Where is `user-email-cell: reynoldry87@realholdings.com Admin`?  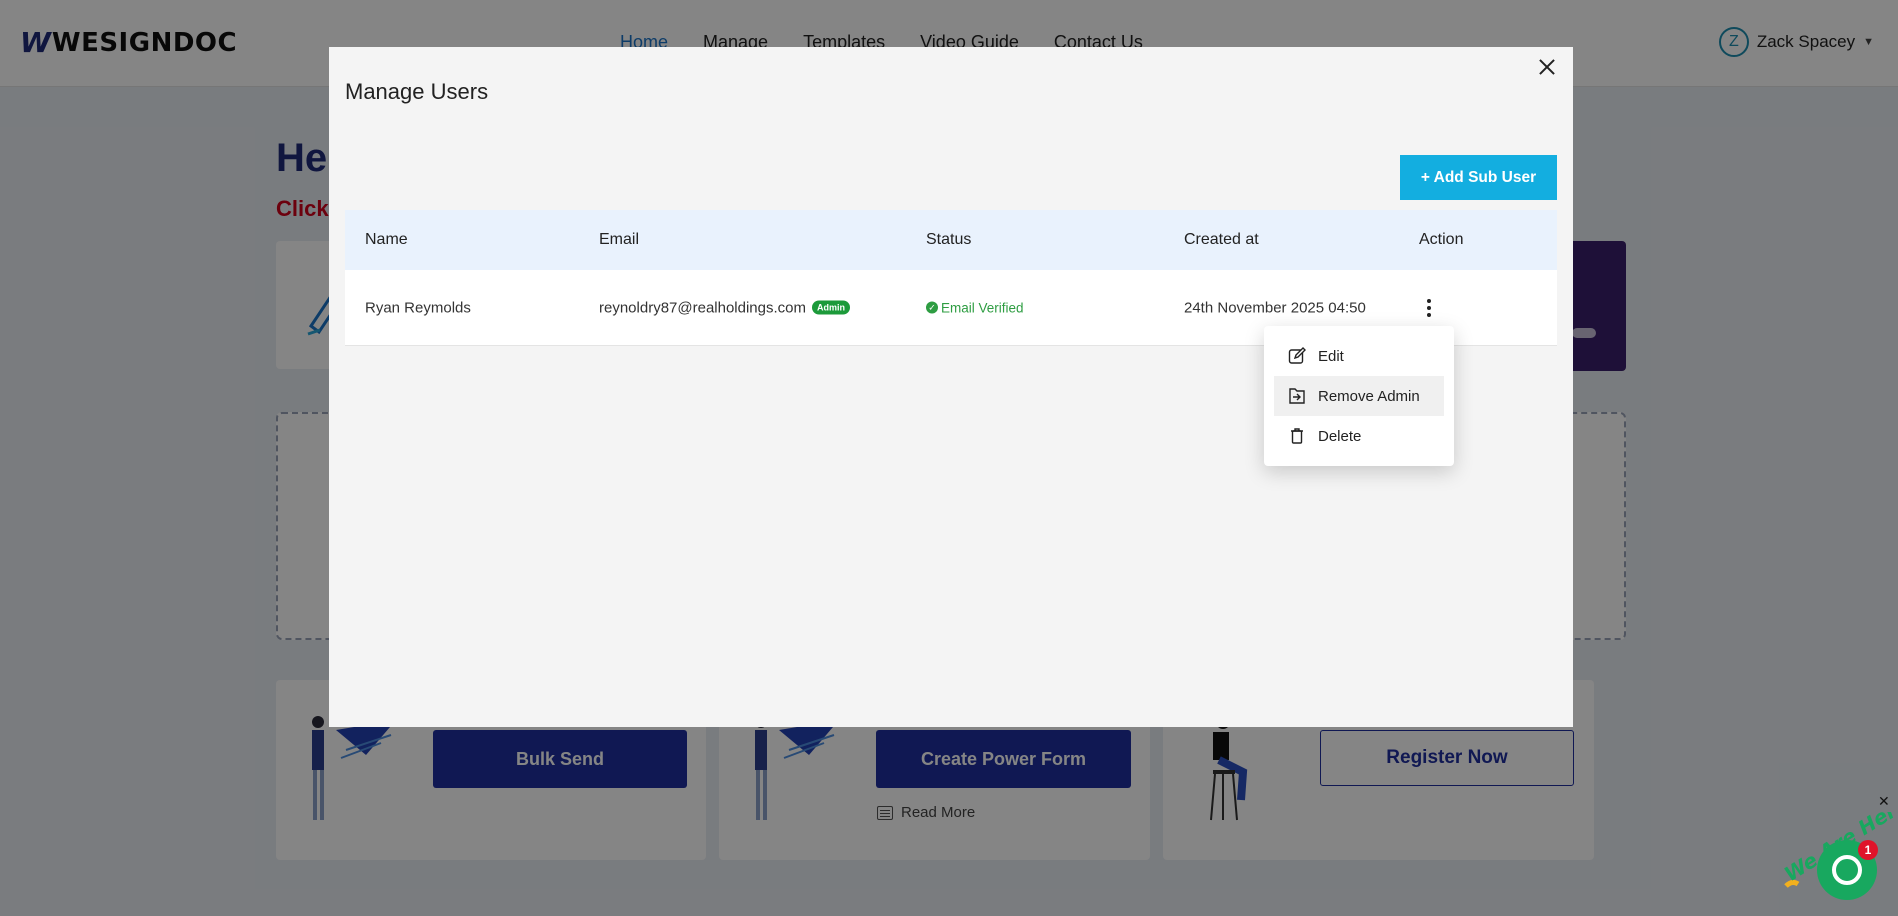 user-email-cell: reynoldry87@realholdings.com Admin is located at coordinates (724, 307).